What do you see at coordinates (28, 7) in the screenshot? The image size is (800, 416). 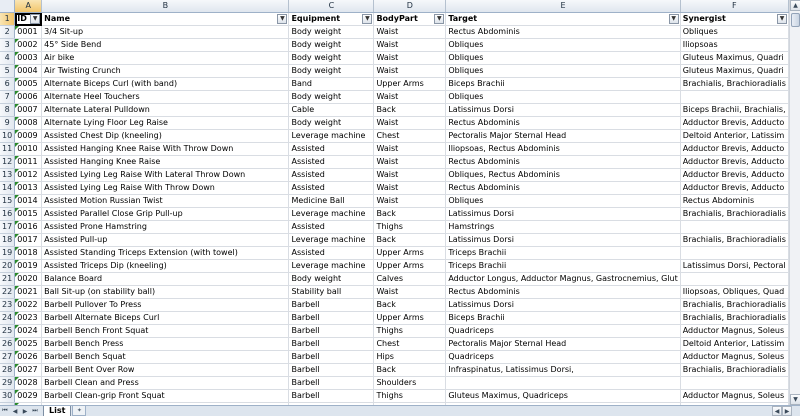 I see `column-header-a: A` at bounding box center [28, 7].